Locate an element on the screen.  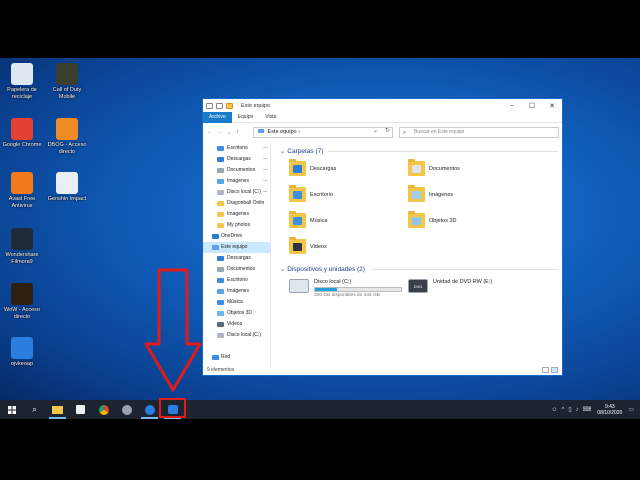
folder-badge-icon is located at coordinates (297, 169).